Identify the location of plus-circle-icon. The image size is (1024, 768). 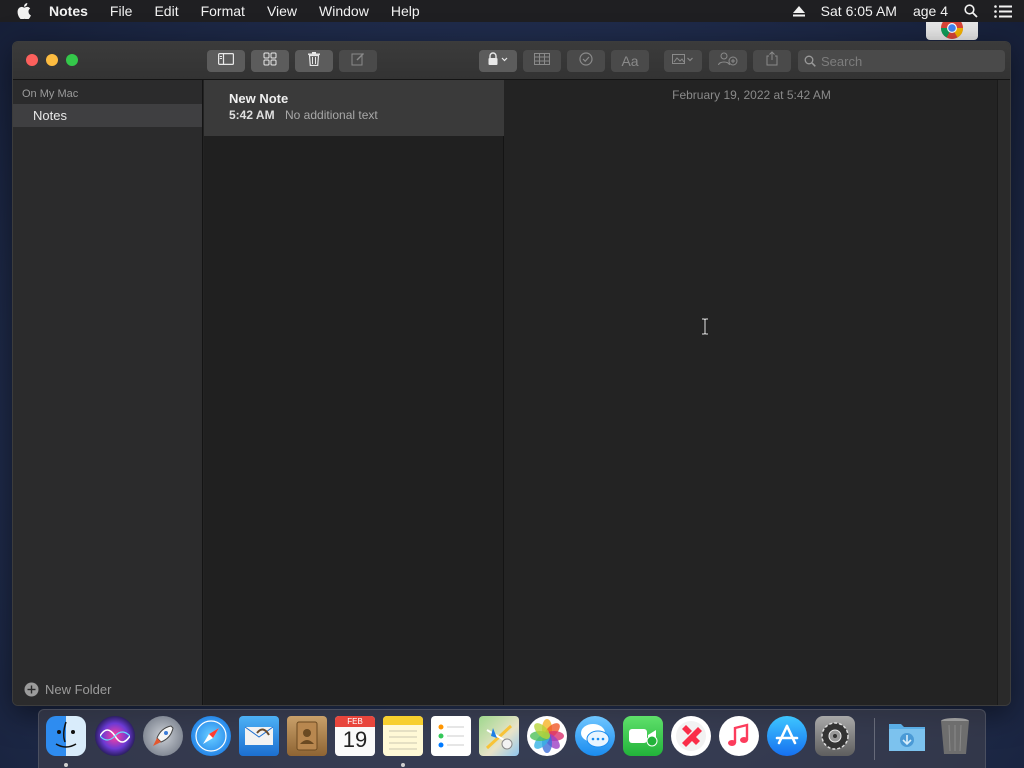
(31, 689).